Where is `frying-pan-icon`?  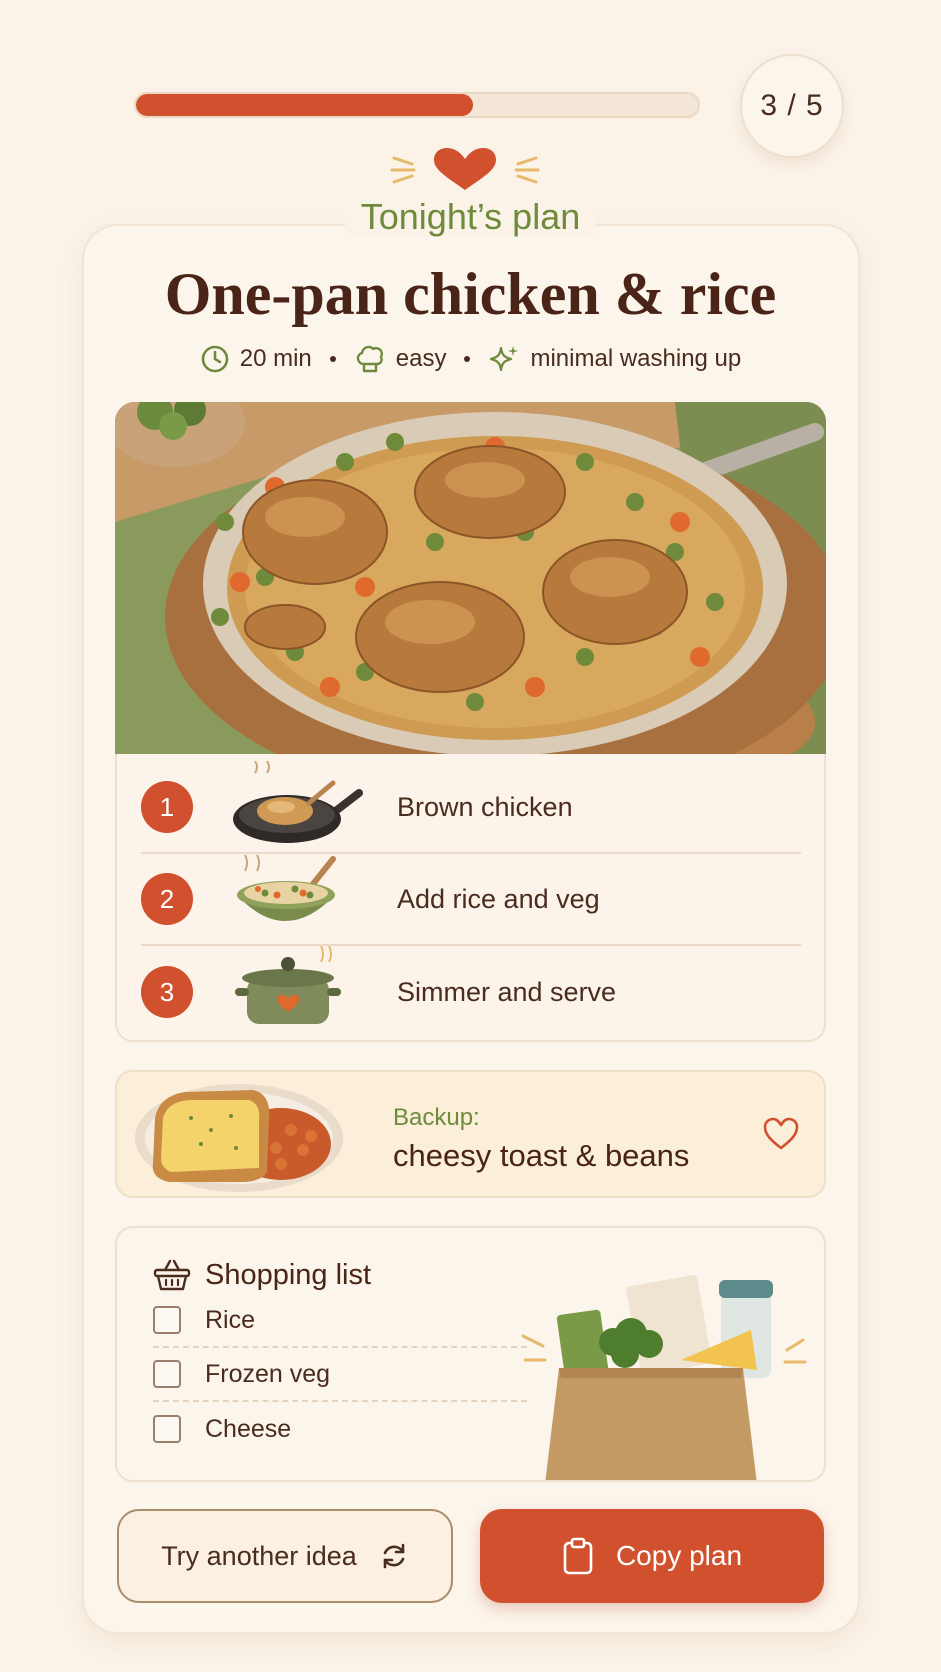
frying-pan-icon is located at coordinates (298, 802).